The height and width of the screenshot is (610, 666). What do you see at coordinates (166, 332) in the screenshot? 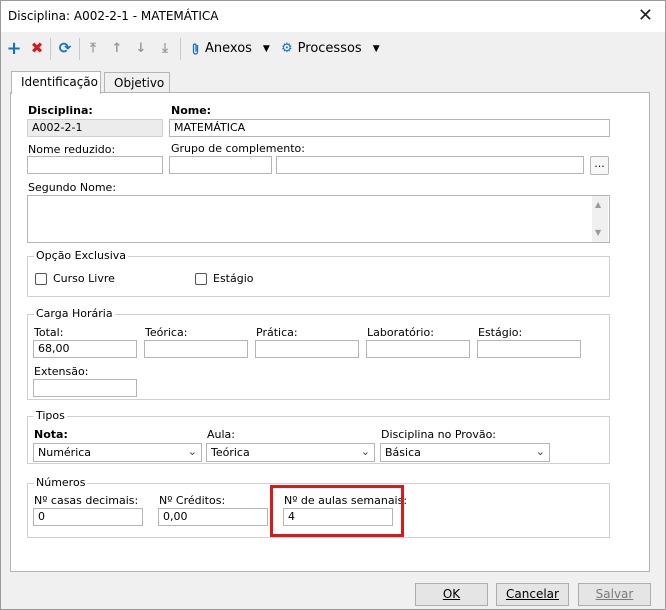
I see `teorica-label: Teórica:` at bounding box center [166, 332].